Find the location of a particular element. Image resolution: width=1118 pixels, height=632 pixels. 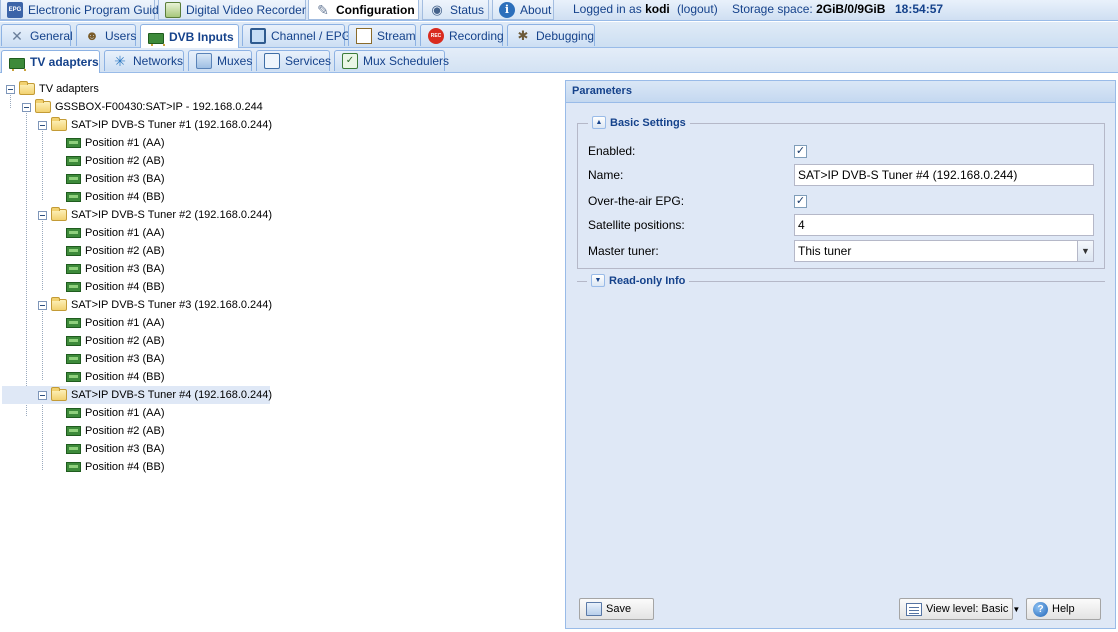

tree-node-tuner-1: SAT>IP DVB-S Tuner #1 (192.168.0.244) is located at coordinates (155, 125).